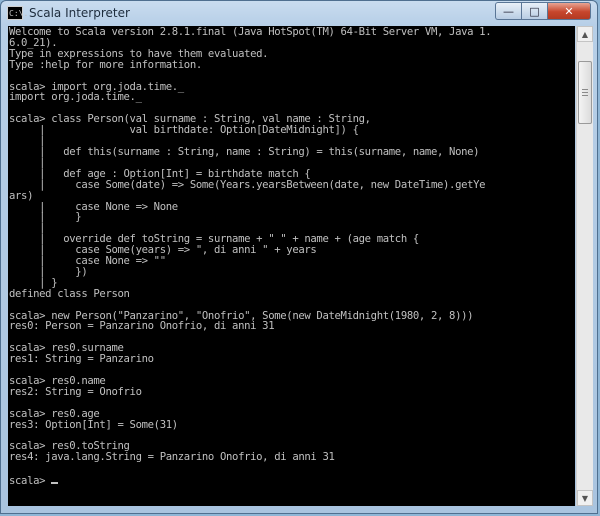  I want to click on minimize-button: —, so click(508, 11).